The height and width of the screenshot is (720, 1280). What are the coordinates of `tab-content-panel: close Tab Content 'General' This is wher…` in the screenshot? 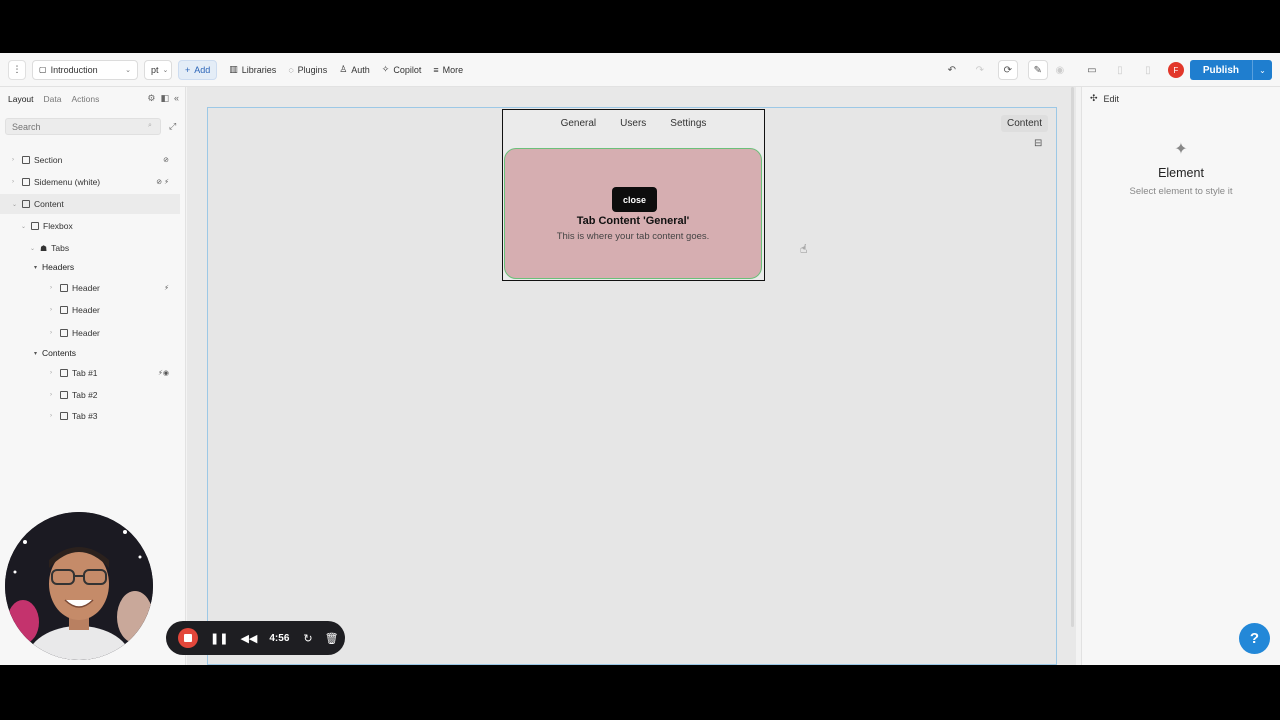 It's located at (633, 213).